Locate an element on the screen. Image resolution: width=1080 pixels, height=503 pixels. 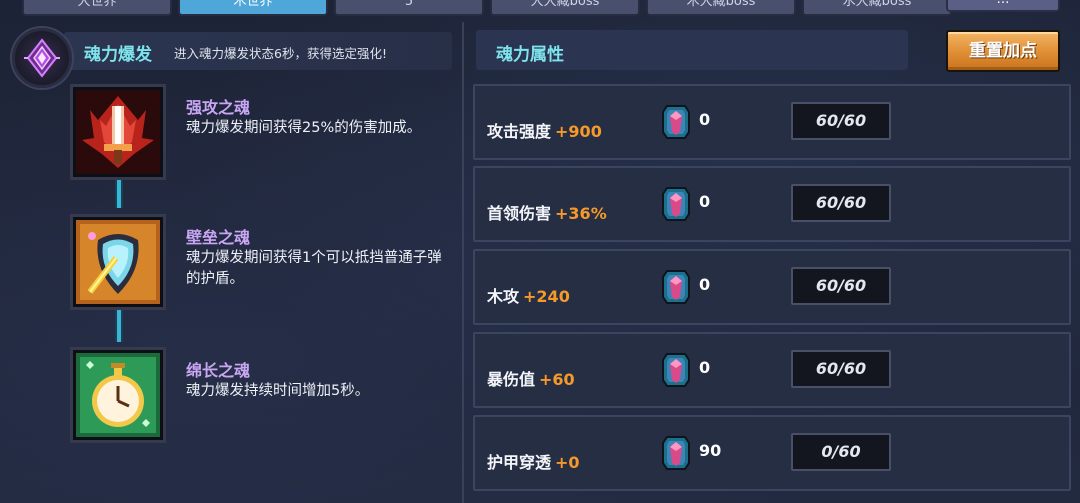
skill-item-bulwark: 壁垒之魂 魂力爆发期间获得1个可以抵挡普通子弹的护盾。 is located at coordinates (260, 264).